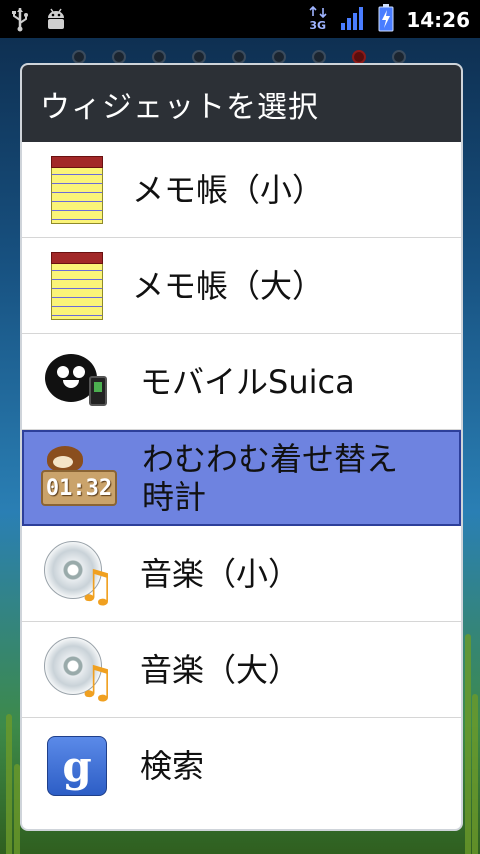  I want to click on status-bar: 3G 14:26, so click(240, 19).